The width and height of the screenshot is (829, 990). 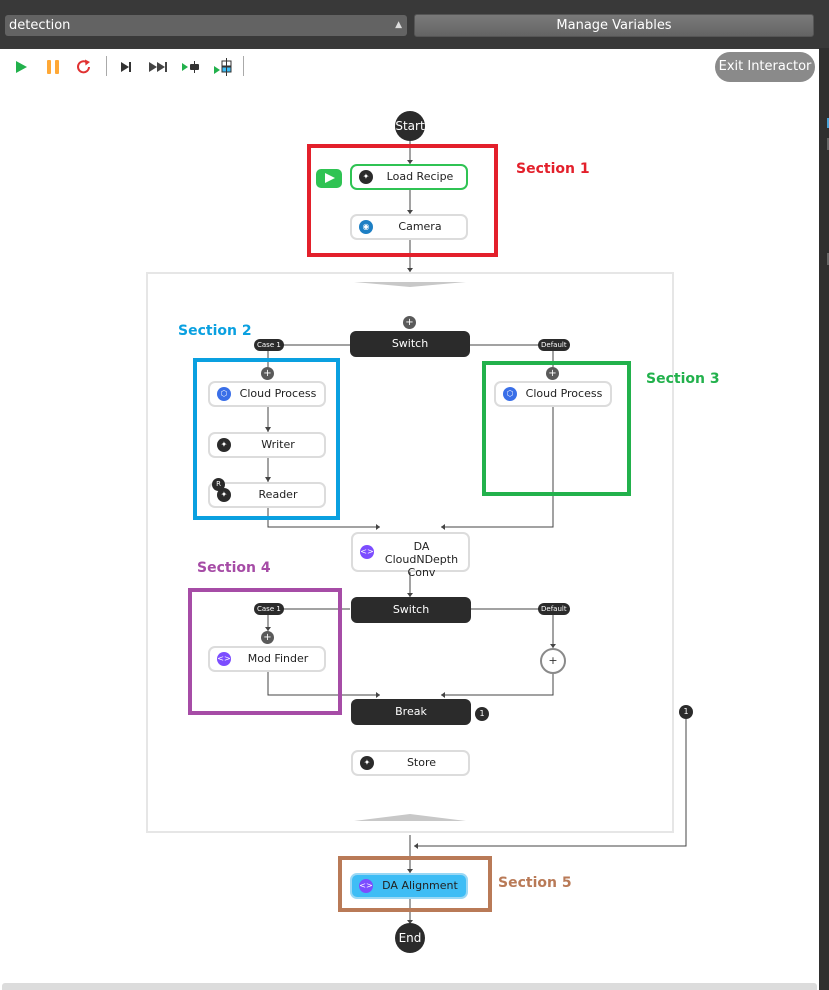 What do you see at coordinates (686, 712) in the screenshot?
I see `loop-count-badge: 1` at bounding box center [686, 712].